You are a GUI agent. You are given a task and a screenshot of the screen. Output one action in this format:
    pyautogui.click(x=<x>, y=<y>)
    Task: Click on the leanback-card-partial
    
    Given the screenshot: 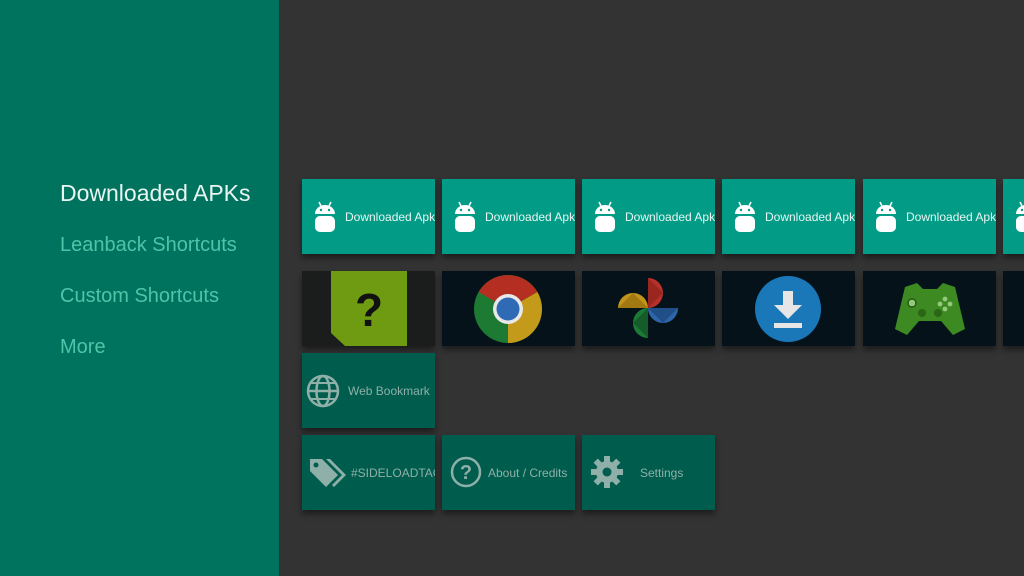 What is the action you would take?
    pyautogui.click(x=1013, y=308)
    